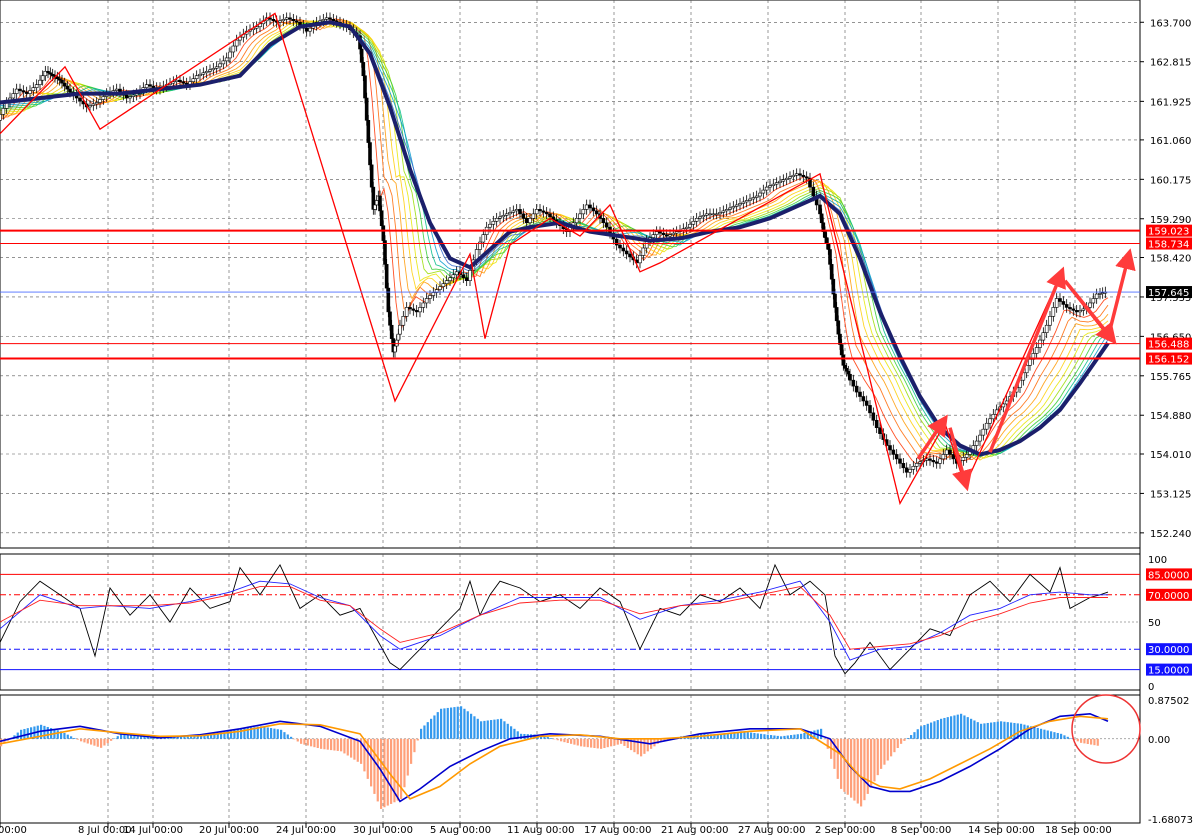 This screenshot has width=1197, height=835. Describe the element at coordinates (1170, 220) in the screenshot. I see `price-tick-label: 159.290` at that location.